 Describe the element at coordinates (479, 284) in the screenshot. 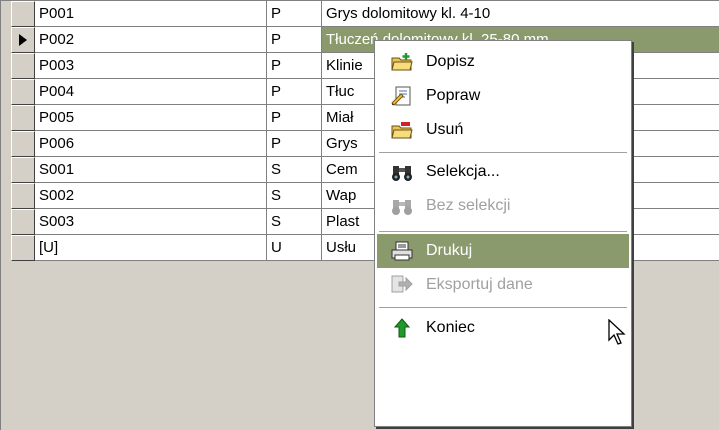

I see `menu-item-label: Eksportuj dane` at that location.